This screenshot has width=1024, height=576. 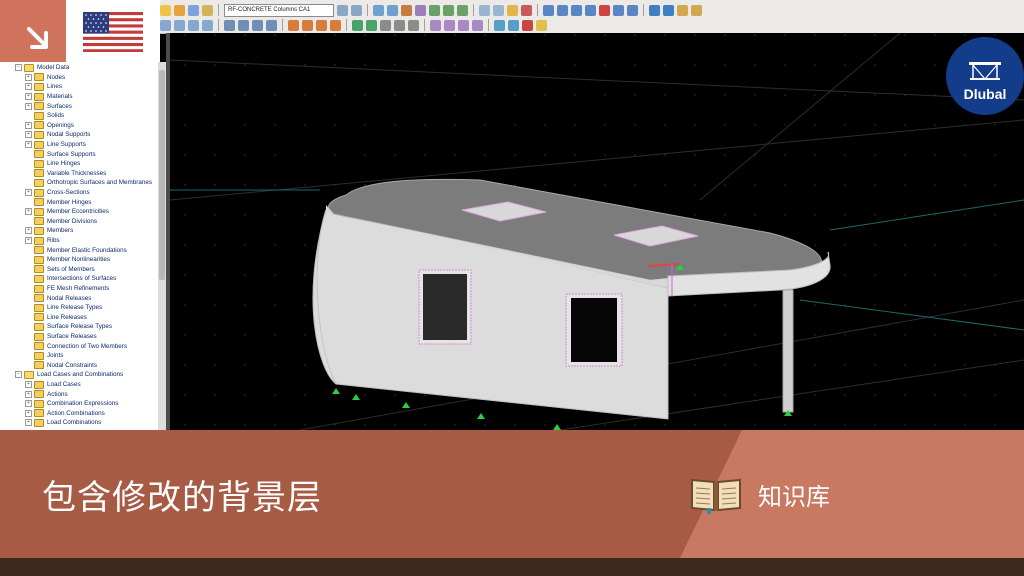 I want to click on zoom-icon, so click(x=378, y=10).